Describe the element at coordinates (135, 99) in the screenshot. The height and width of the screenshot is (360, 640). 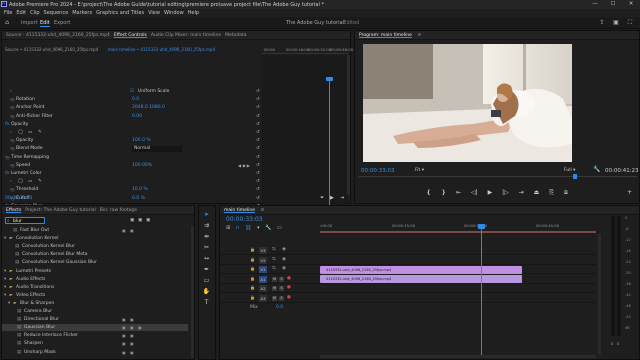
I see `property-value: 0.0` at that location.